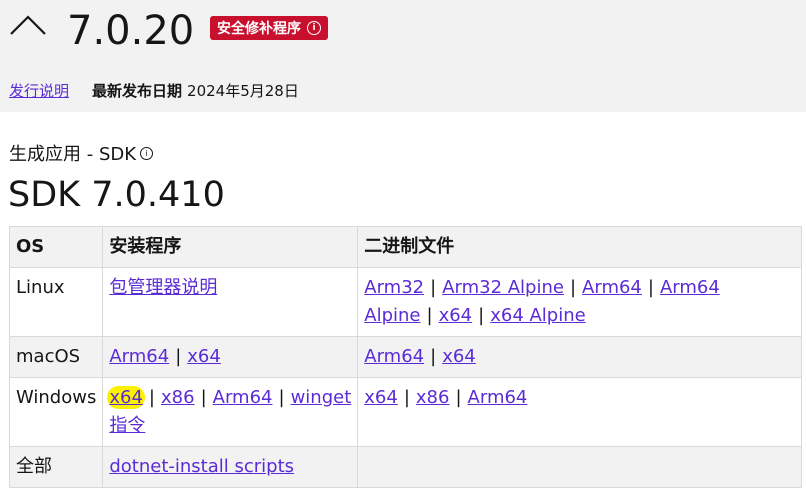 Image resolution: width=806 pixels, height=502 pixels. What do you see at coordinates (243, 91) in the screenshot?
I see `release-date-value: 2024年5月28日` at bounding box center [243, 91].